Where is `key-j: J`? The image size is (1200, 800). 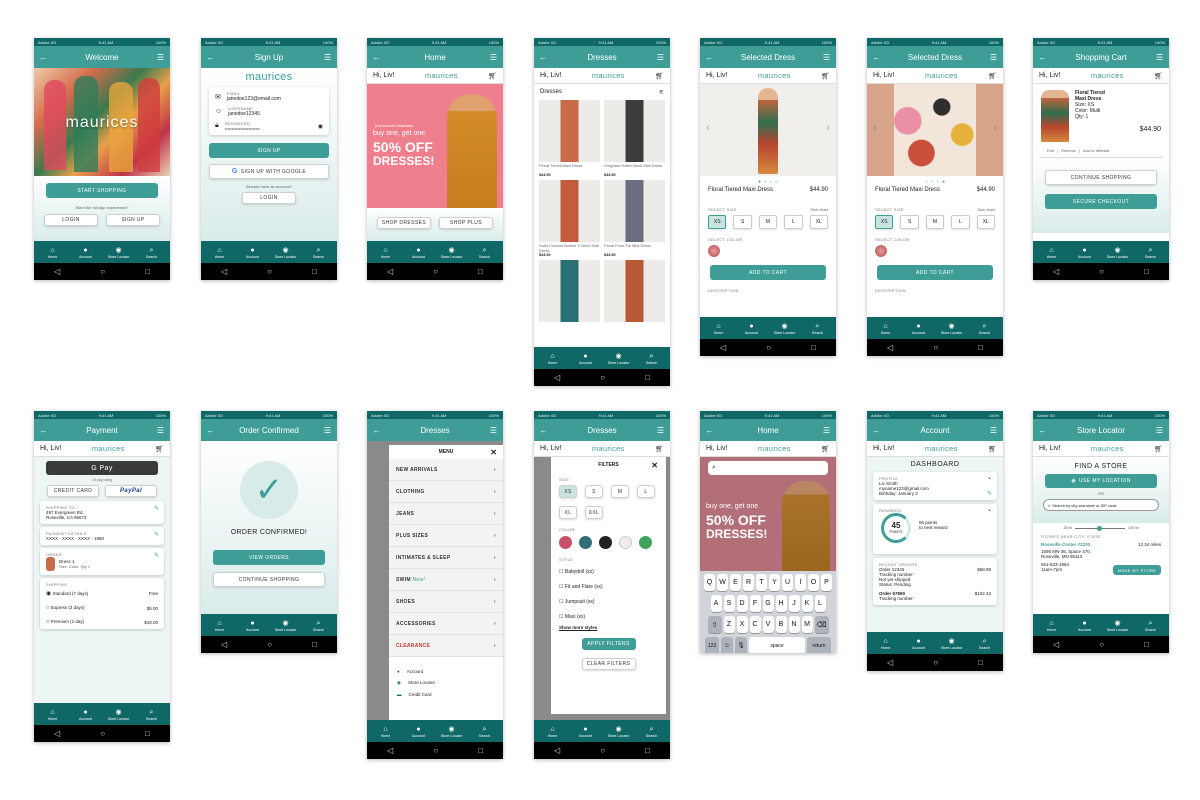 key-j: J is located at coordinates (794, 603).